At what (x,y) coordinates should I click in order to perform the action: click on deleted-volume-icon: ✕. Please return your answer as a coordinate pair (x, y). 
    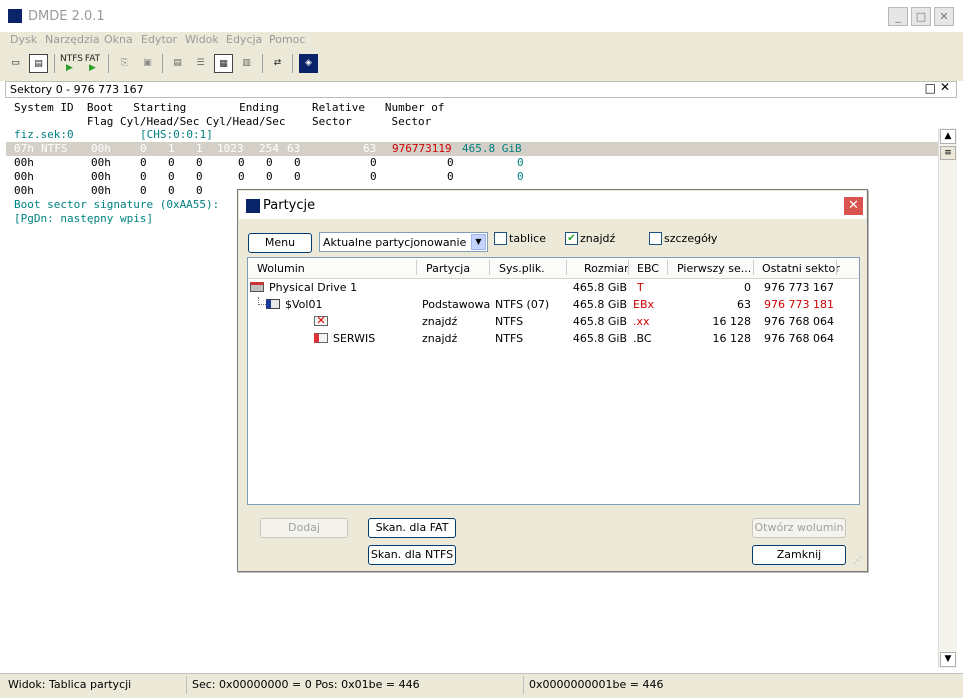
    Looking at the image, I should click on (321, 320).